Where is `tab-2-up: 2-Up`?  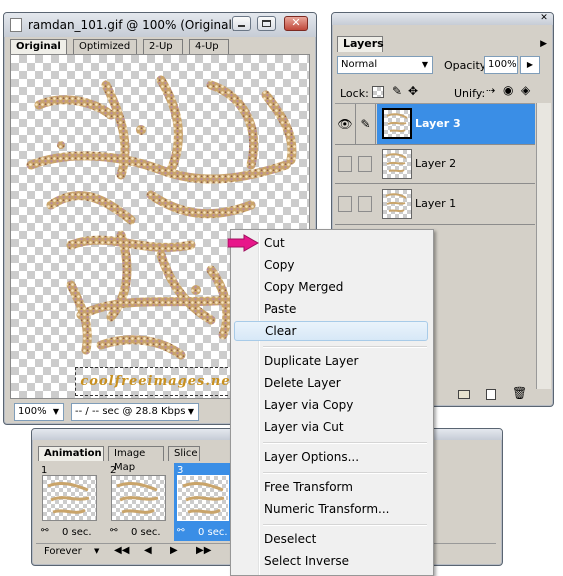 tab-2-up: 2-Up is located at coordinates (163, 46).